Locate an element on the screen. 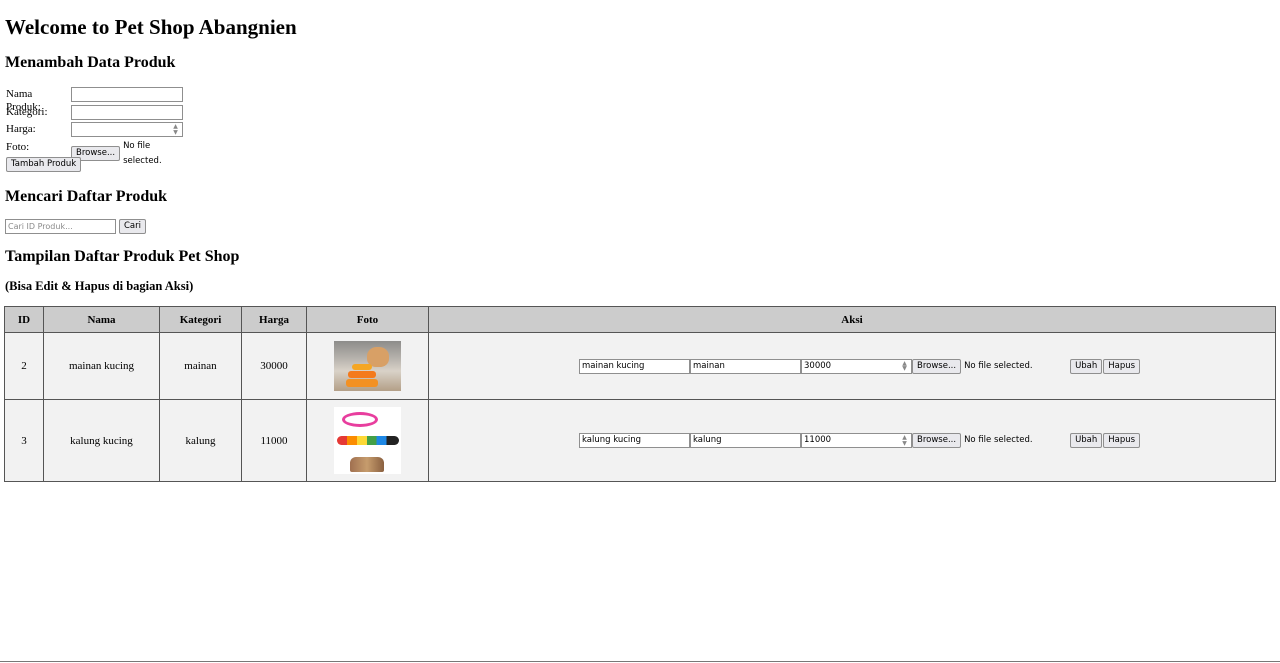  col-category: Kategori is located at coordinates (200, 319).